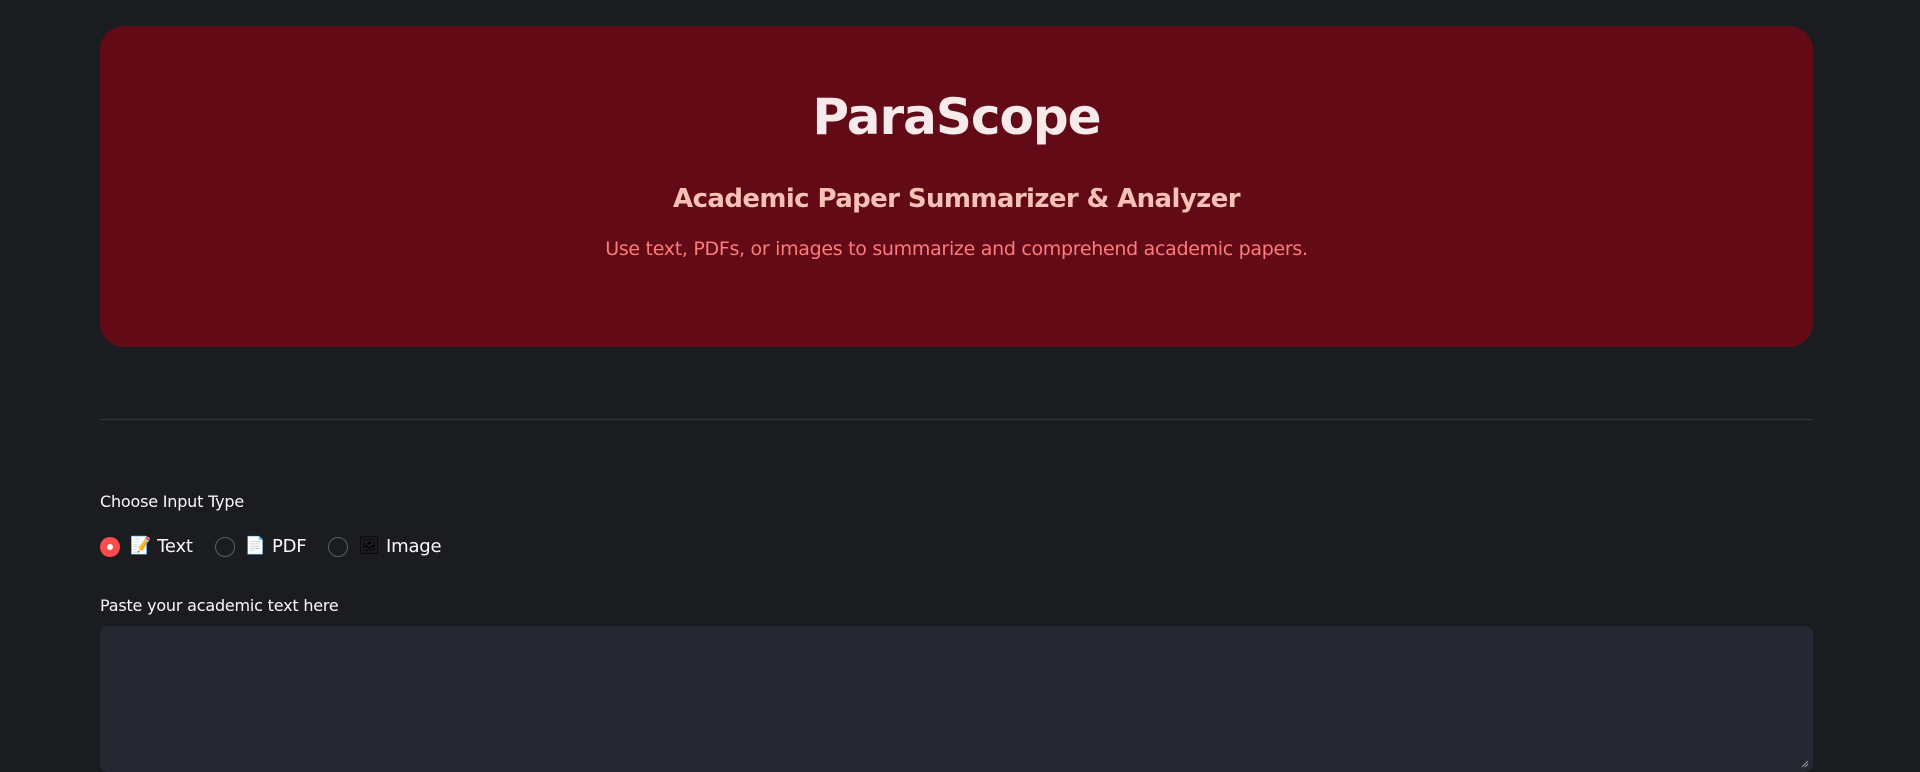 The width and height of the screenshot is (1920, 772). I want to click on radio-button-text, so click(110, 546).